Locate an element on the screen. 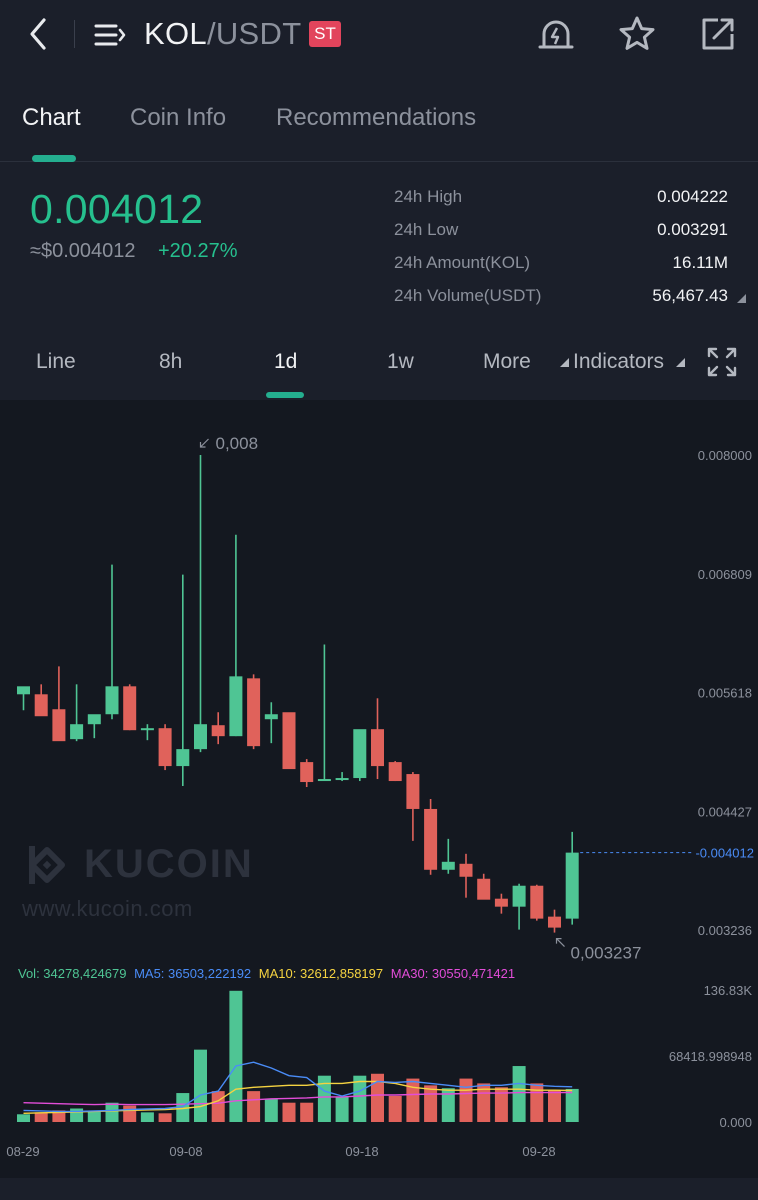 Image resolution: width=758 pixels, height=1200 pixels. period-line: Line is located at coordinates (56, 362).